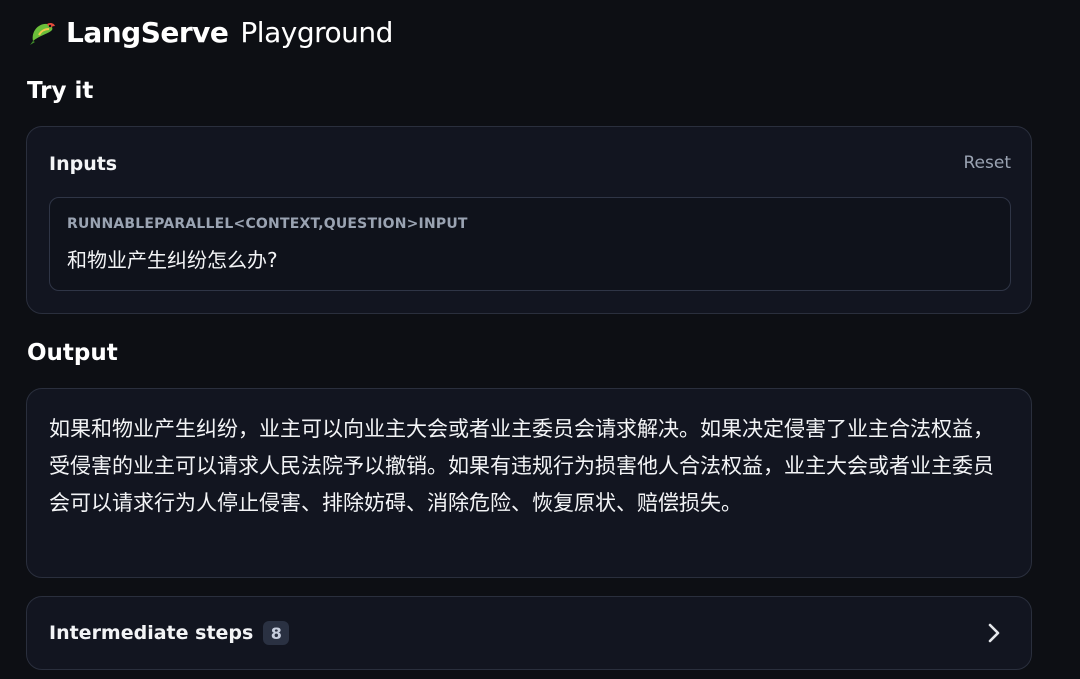 This screenshot has width=1080, height=679. I want to click on app-title: LangServe, so click(147, 32).